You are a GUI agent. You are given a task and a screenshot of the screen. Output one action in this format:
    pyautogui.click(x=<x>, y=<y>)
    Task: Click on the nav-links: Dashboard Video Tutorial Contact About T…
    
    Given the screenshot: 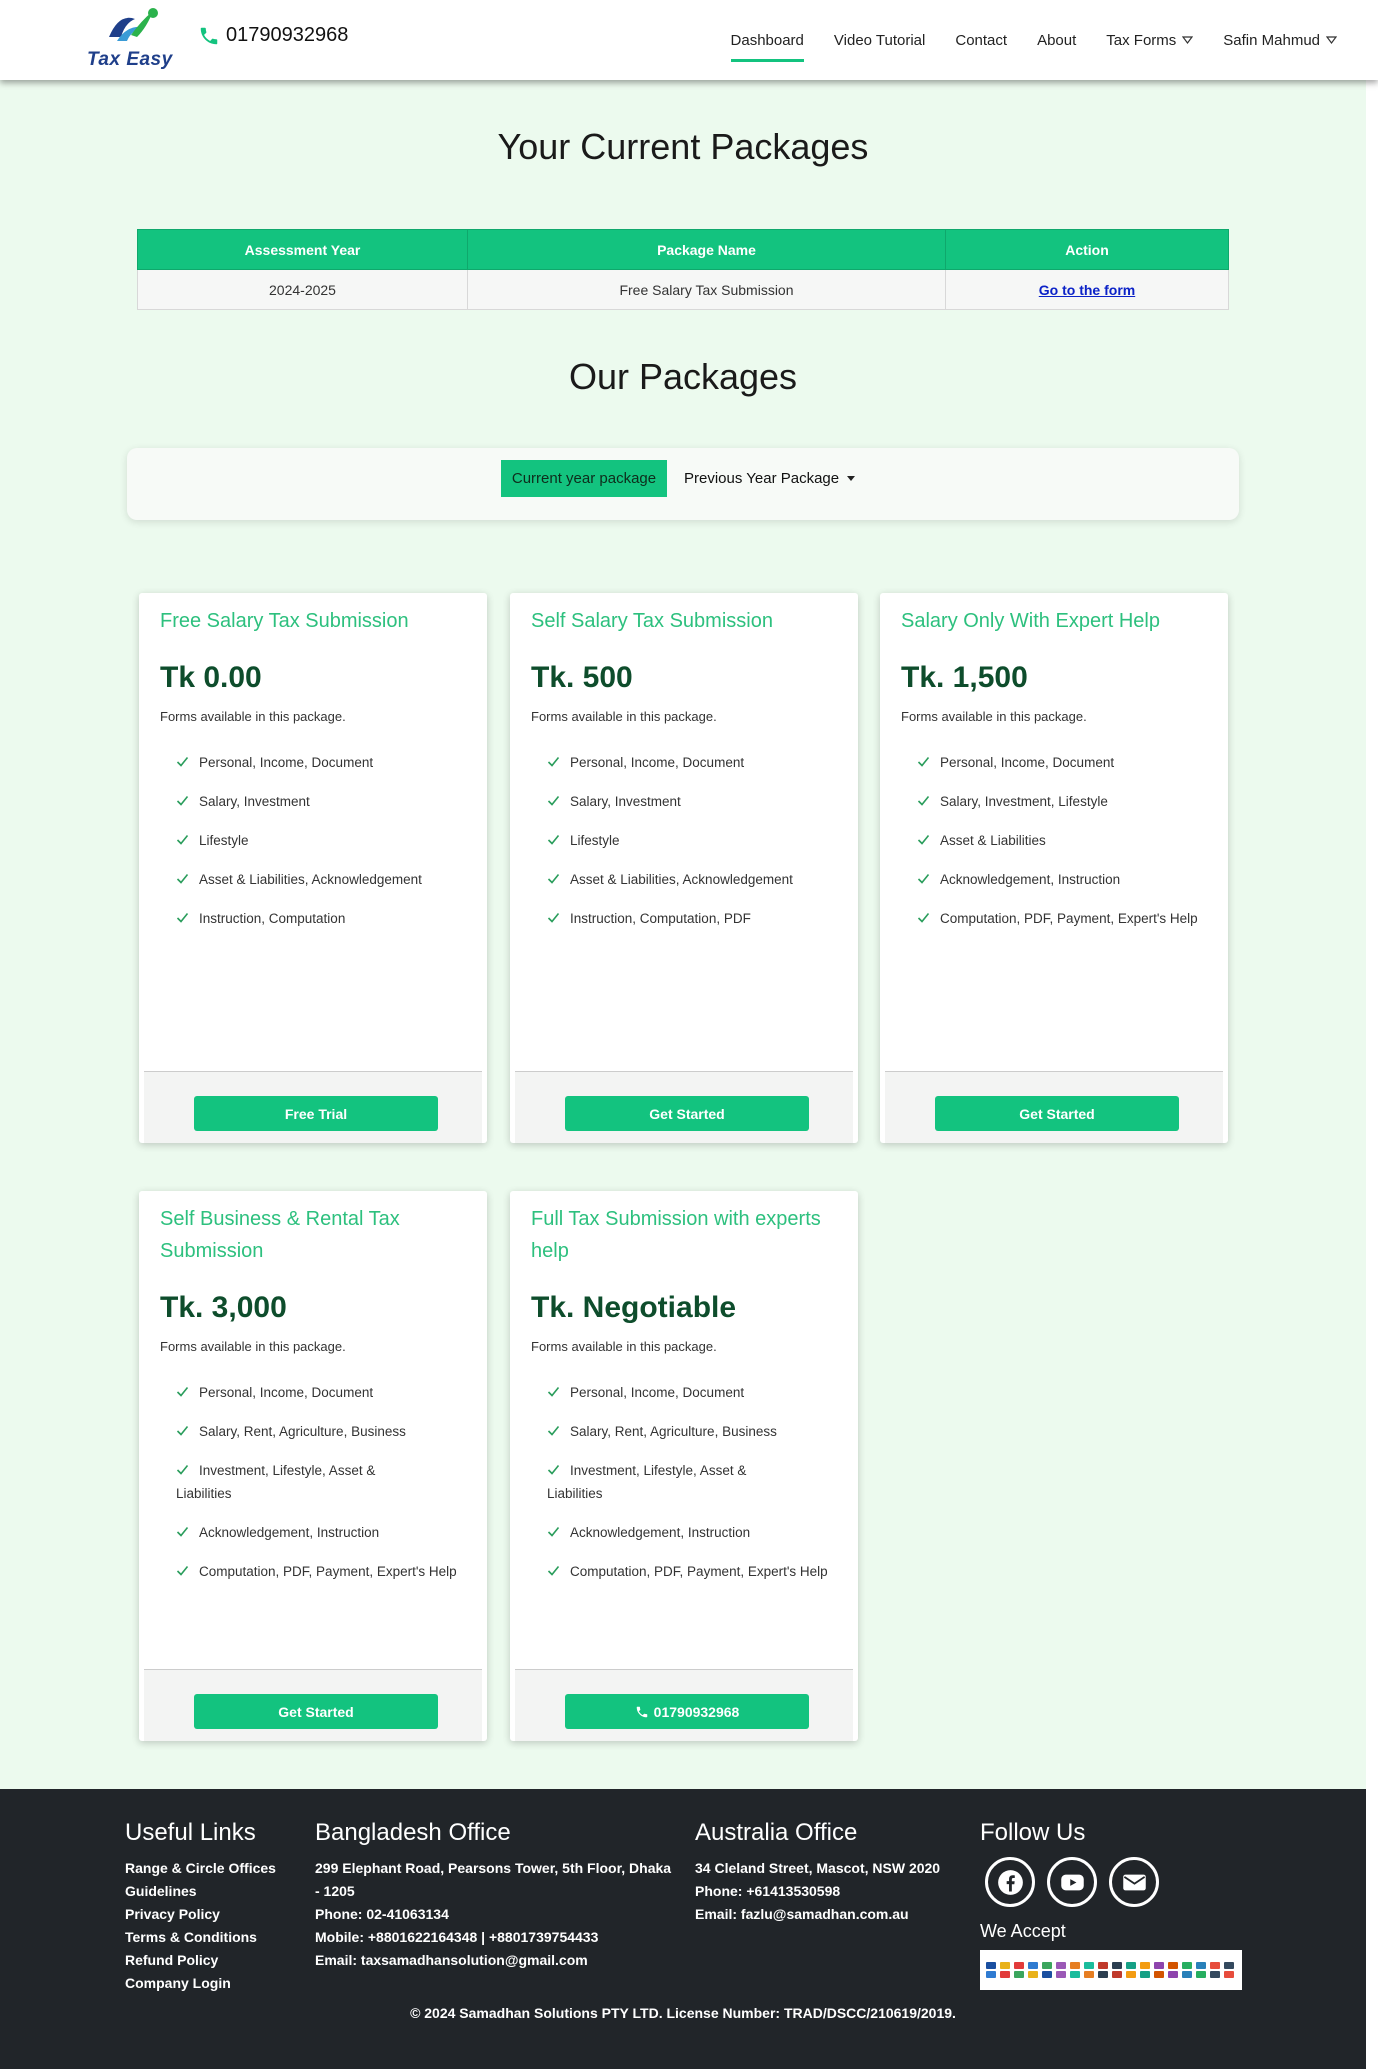 What is the action you would take?
    pyautogui.click(x=1034, y=40)
    